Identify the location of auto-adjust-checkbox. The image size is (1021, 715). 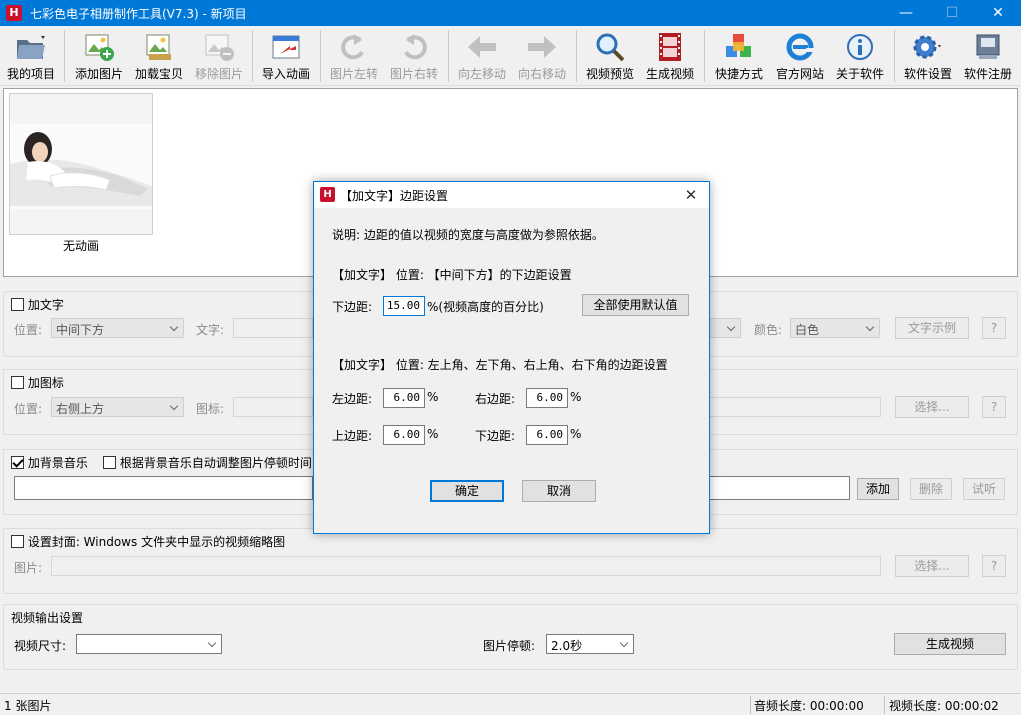
(109, 462).